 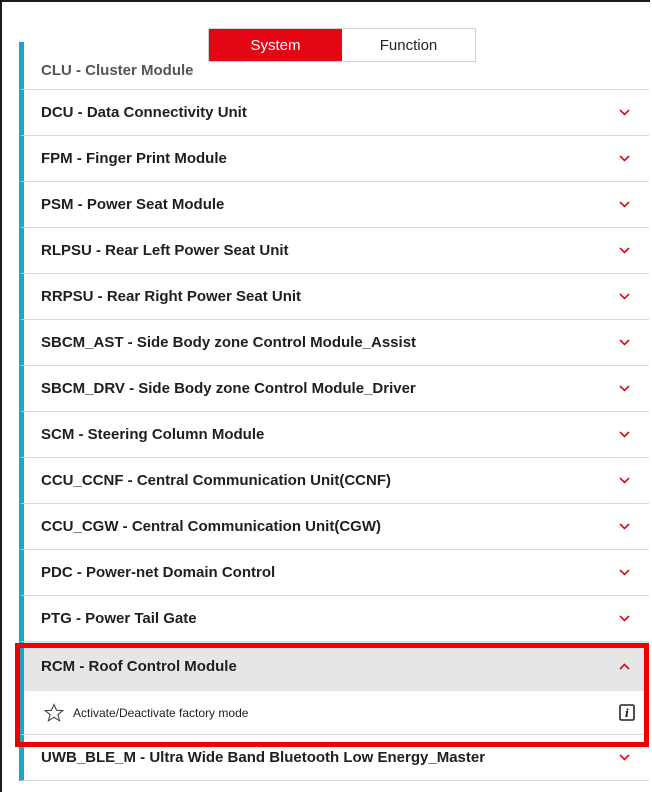 I want to click on list-item: PDC - Power-net Domain Control, so click(x=334, y=573).